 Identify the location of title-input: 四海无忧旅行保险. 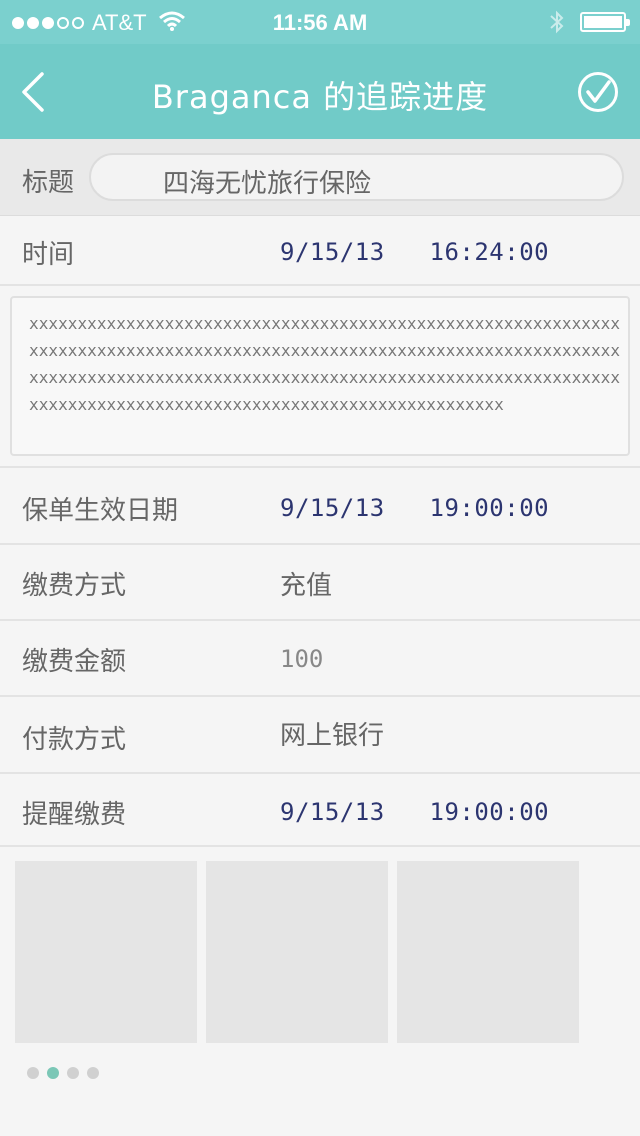
(356, 177).